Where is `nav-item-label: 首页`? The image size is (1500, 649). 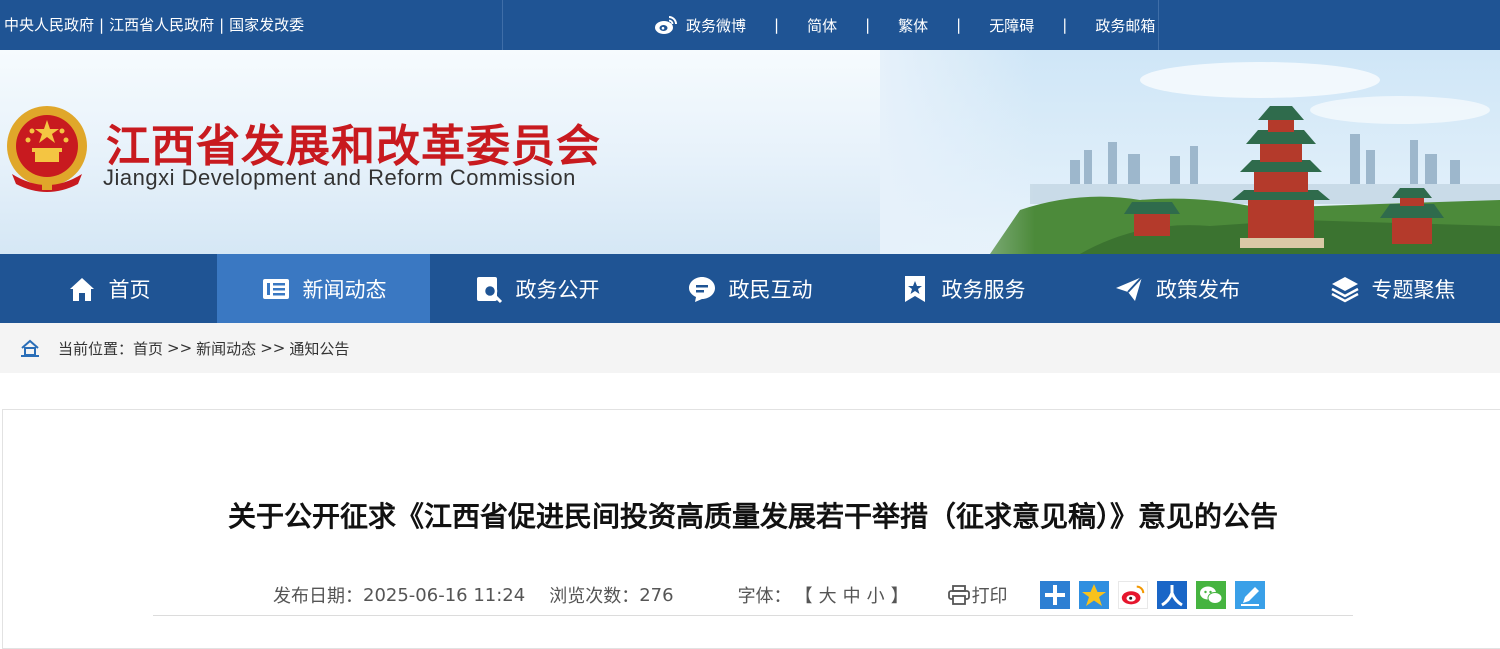 nav-item-label: 首页 is located at coordinates (129, 289).